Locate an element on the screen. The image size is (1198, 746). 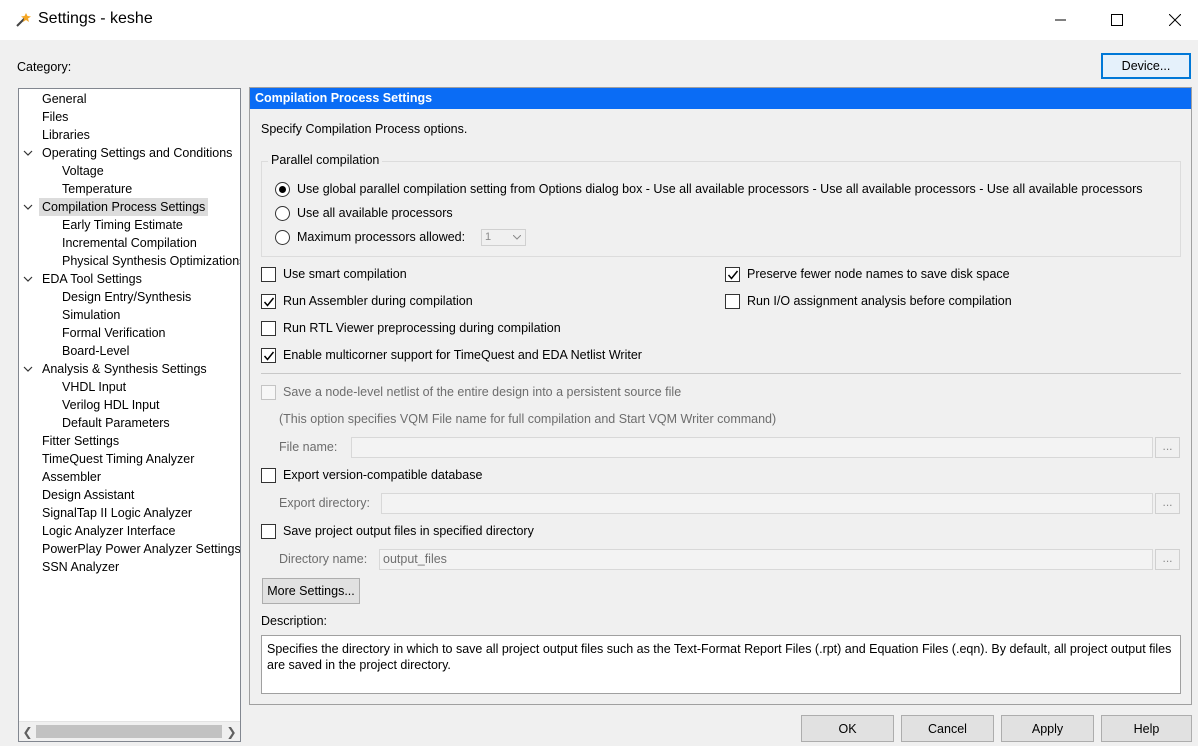
max-processors-select: 1 is located at coordinates (503, 237).